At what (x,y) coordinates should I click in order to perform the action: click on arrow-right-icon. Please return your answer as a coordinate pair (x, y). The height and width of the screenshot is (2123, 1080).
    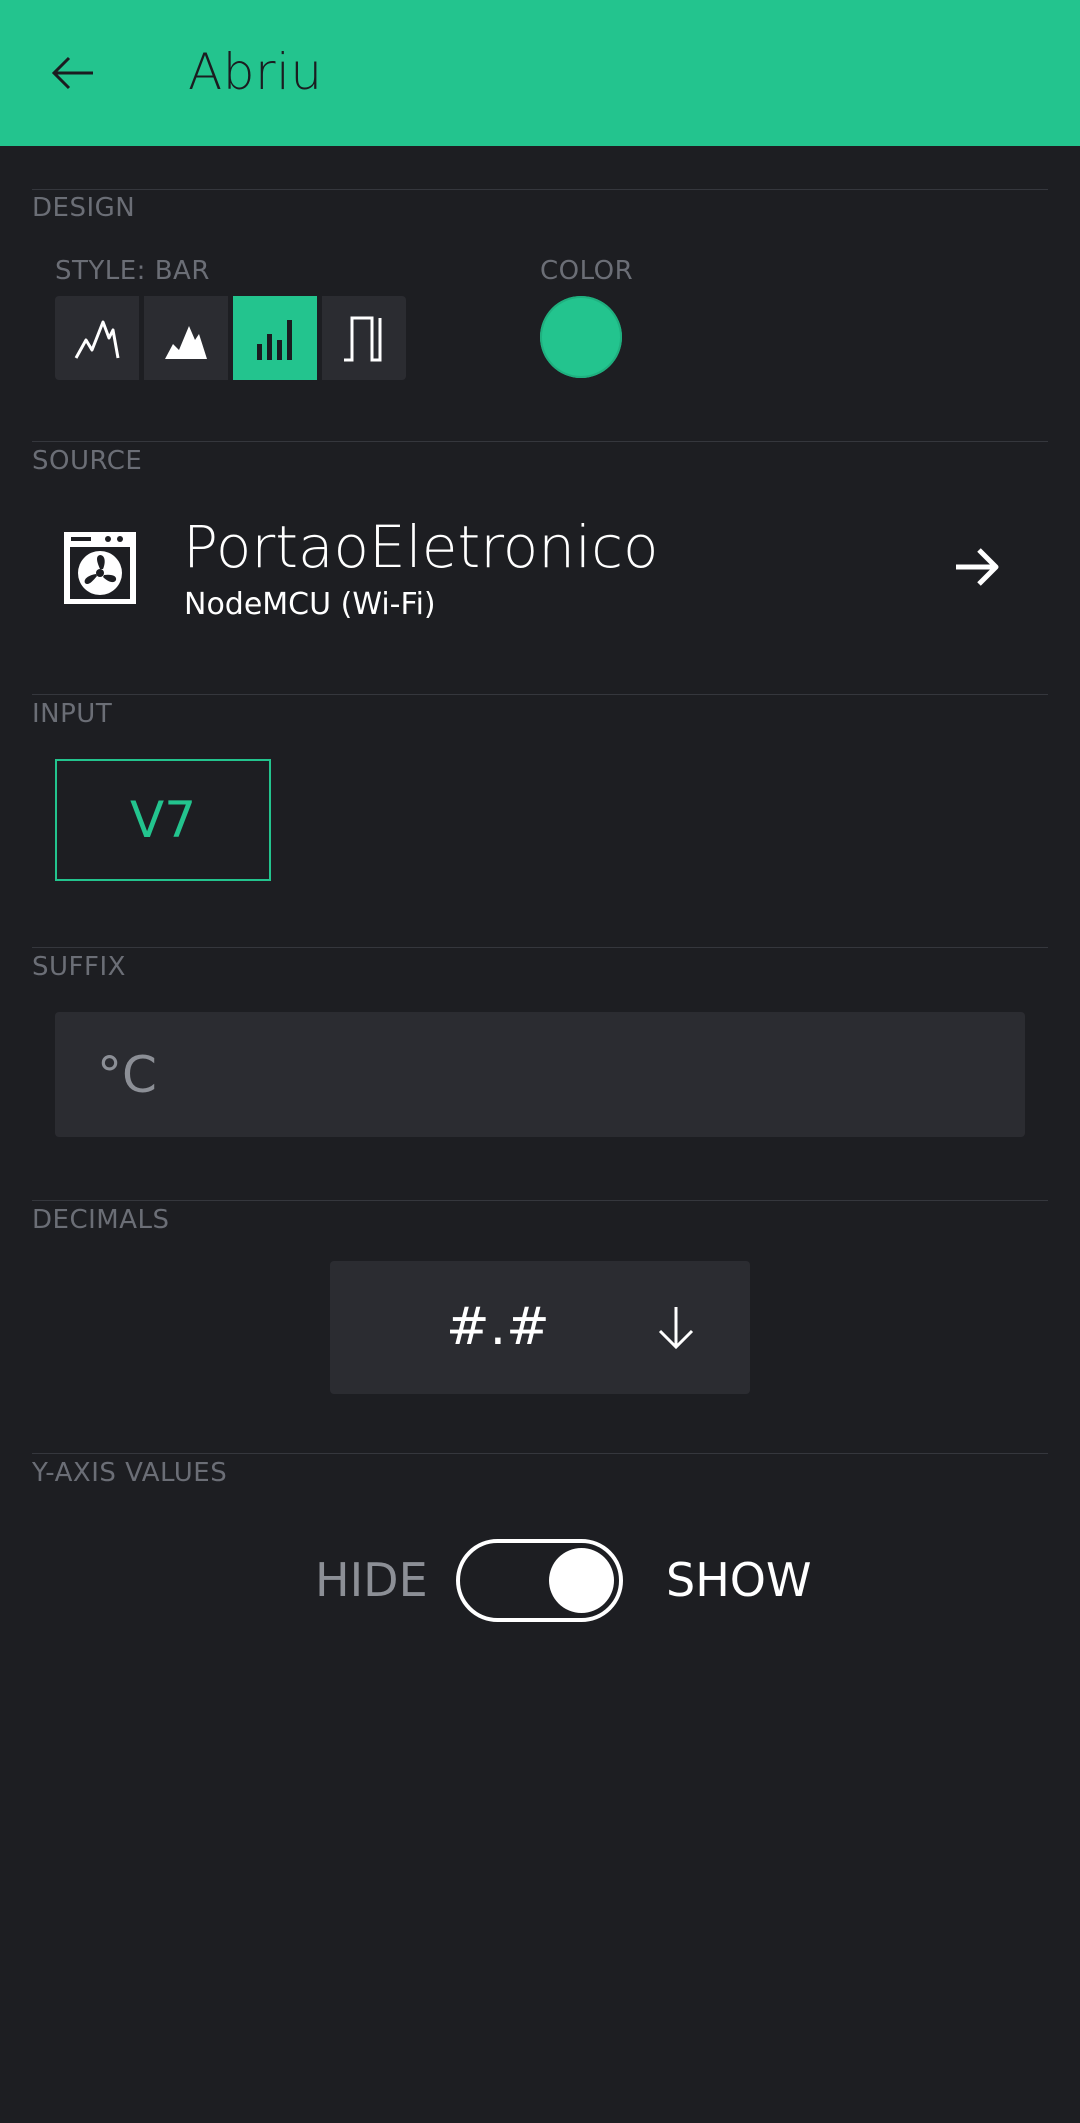
    Looking at the image, I should click on (977, 567).